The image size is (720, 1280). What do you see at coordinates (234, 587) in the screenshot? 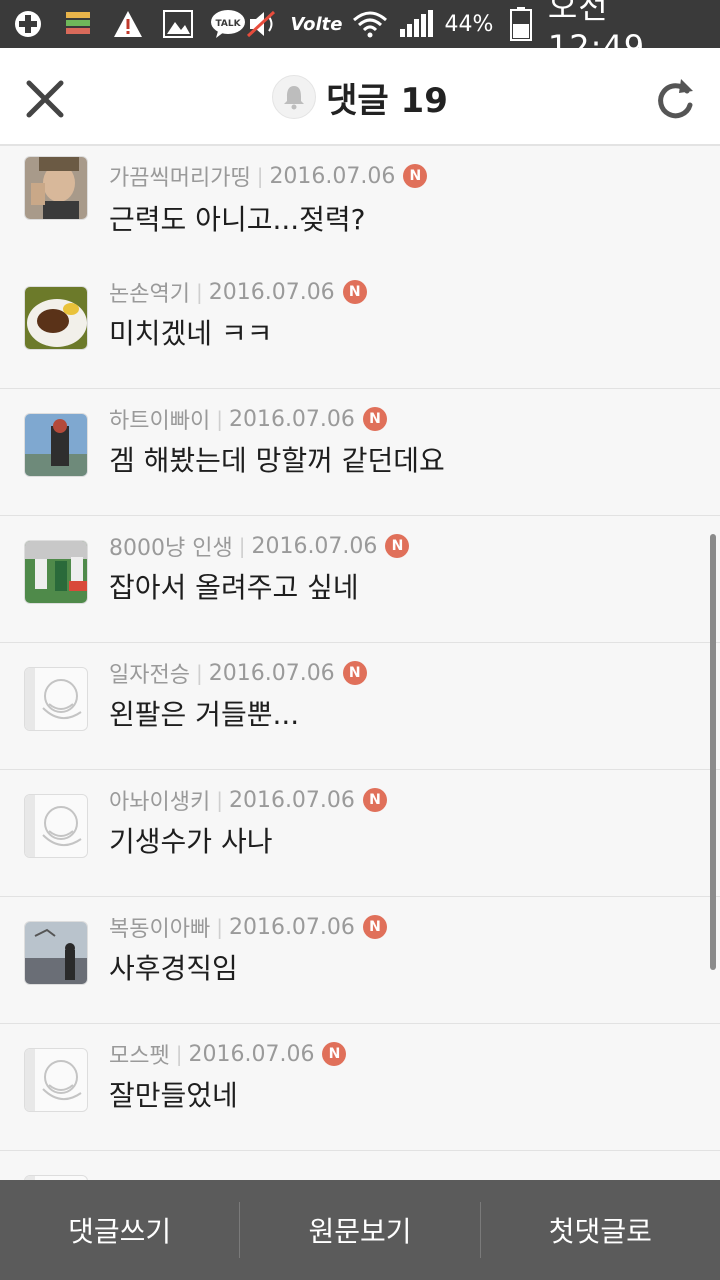
I see `comment-text: 잡아서 올려주고 싶네` at bounding box center [234, 587].